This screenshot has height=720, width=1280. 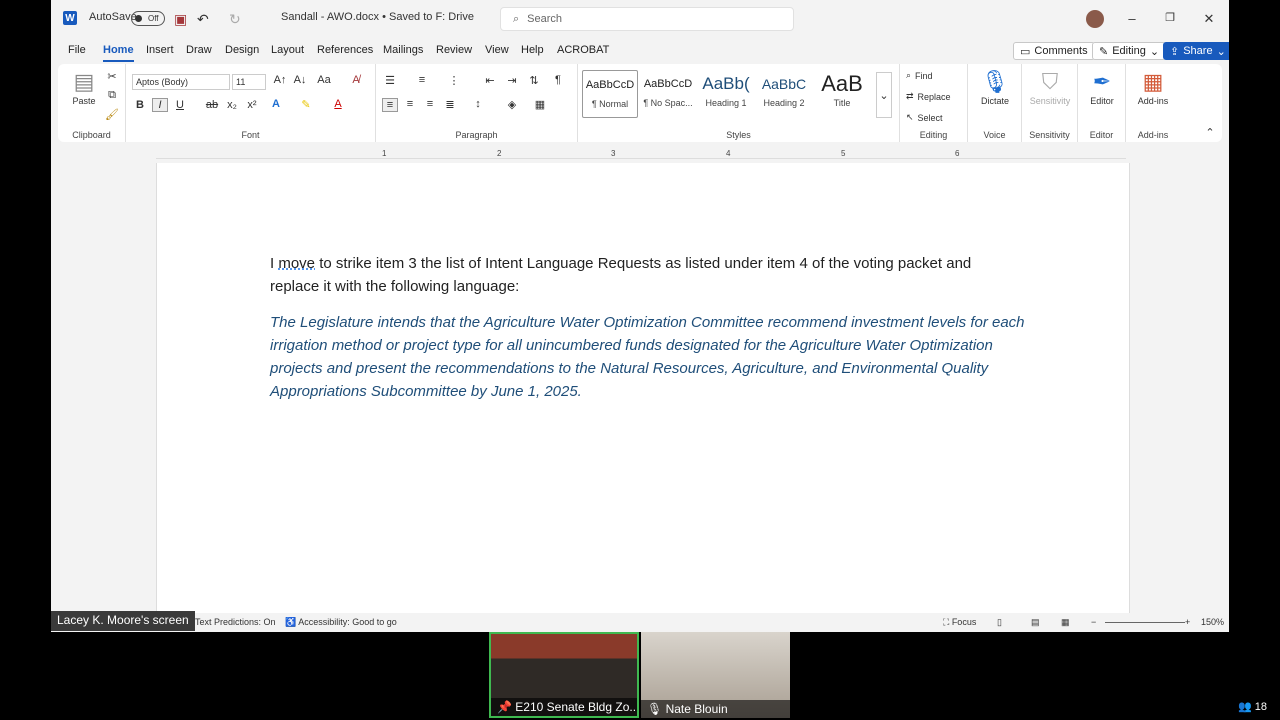 I want to click on bold-icon: B, so click(x=140, y=105).